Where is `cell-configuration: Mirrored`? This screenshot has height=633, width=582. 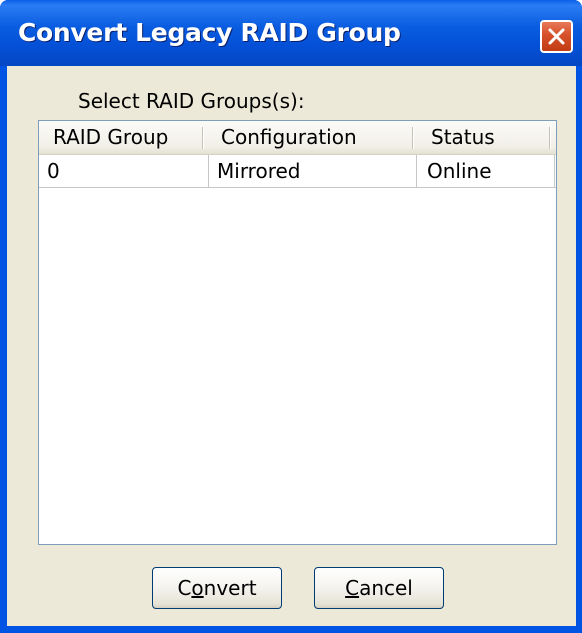 cell-configuration: Mirrored is located at coordinates (259, 171).